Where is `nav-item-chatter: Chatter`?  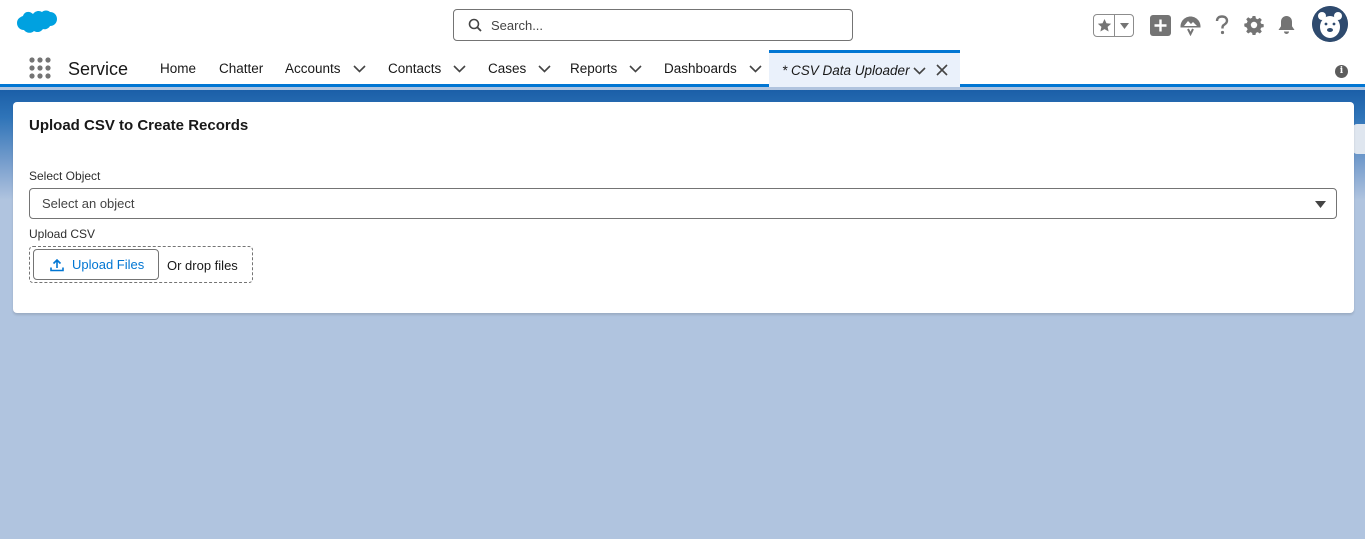
nav-item-chatter: Chatter is located at coordinates (241, 68).